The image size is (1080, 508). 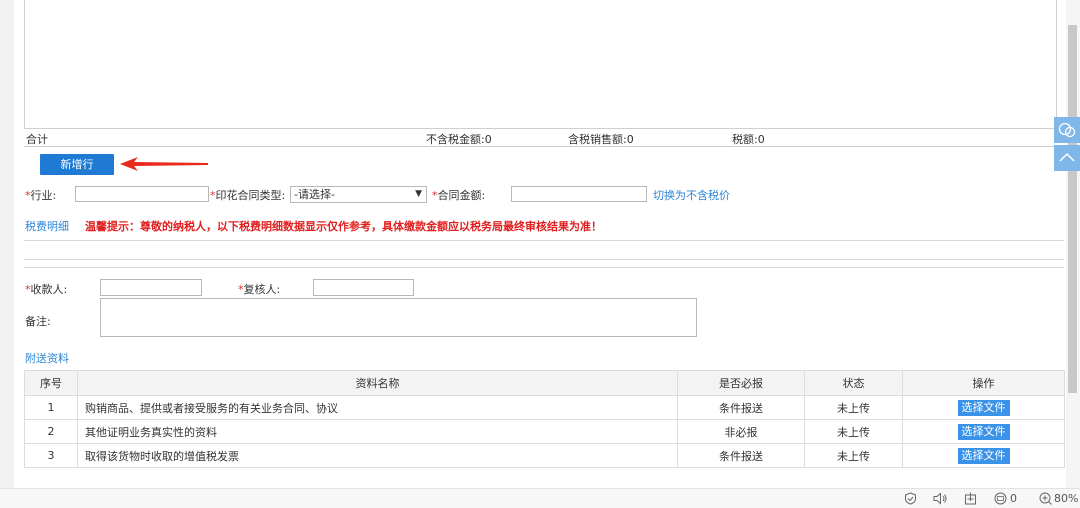 What do you see at coordinates (1000, 498) in the screenshot?
I see `ad-block-icon` at bounding box center [1000, 498].